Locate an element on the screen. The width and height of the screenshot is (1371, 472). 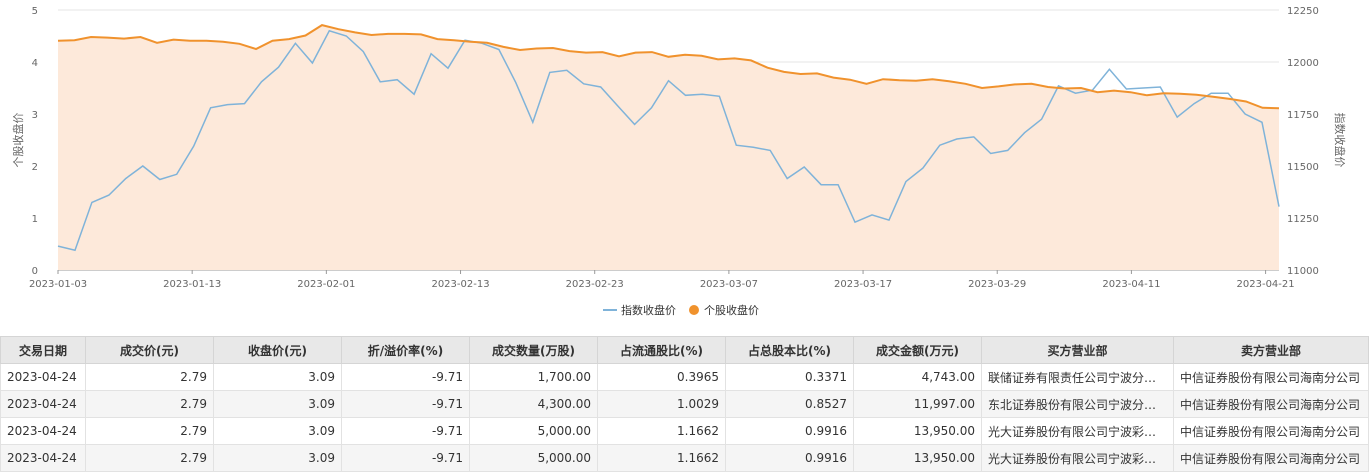
cell-amount: 4,743.00 is located at coordinates (917, 377).